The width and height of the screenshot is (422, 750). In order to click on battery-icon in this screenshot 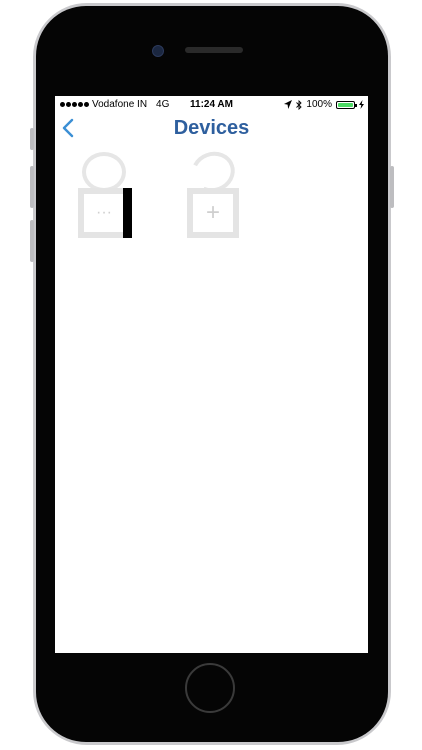, I will do `click(346, 104)`.